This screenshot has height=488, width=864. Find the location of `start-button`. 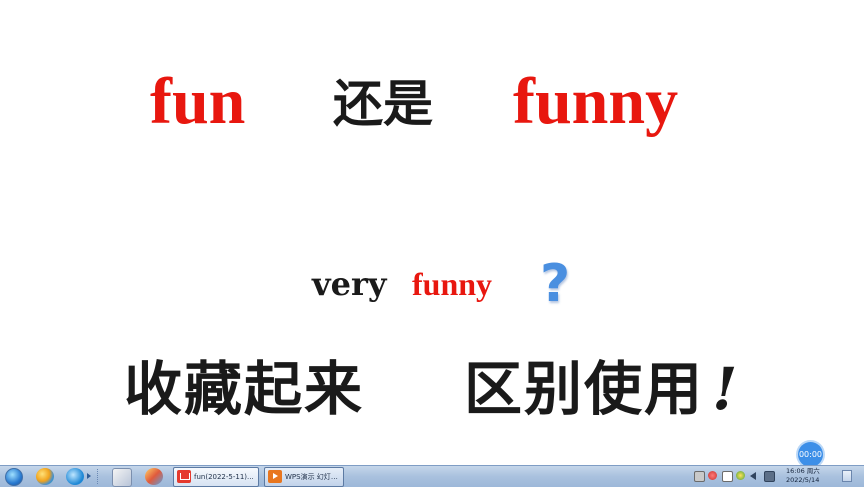

start-button is located at coordinates (13, 476).